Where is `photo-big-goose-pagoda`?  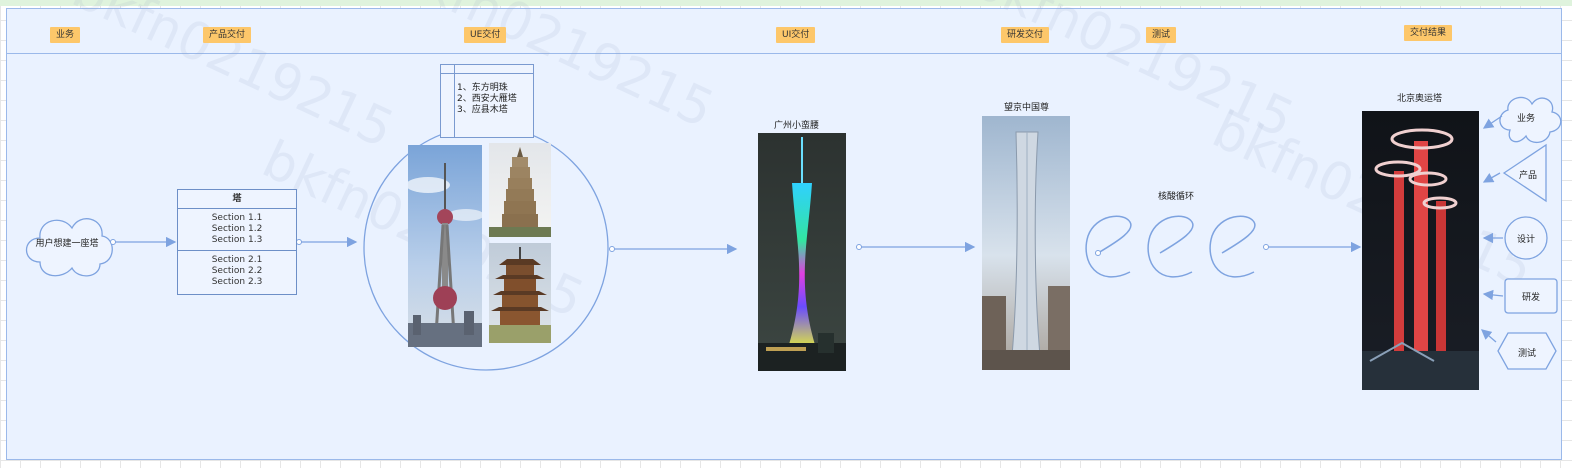 photo-big-goose-pagoda is located at coordinates (520, 190).